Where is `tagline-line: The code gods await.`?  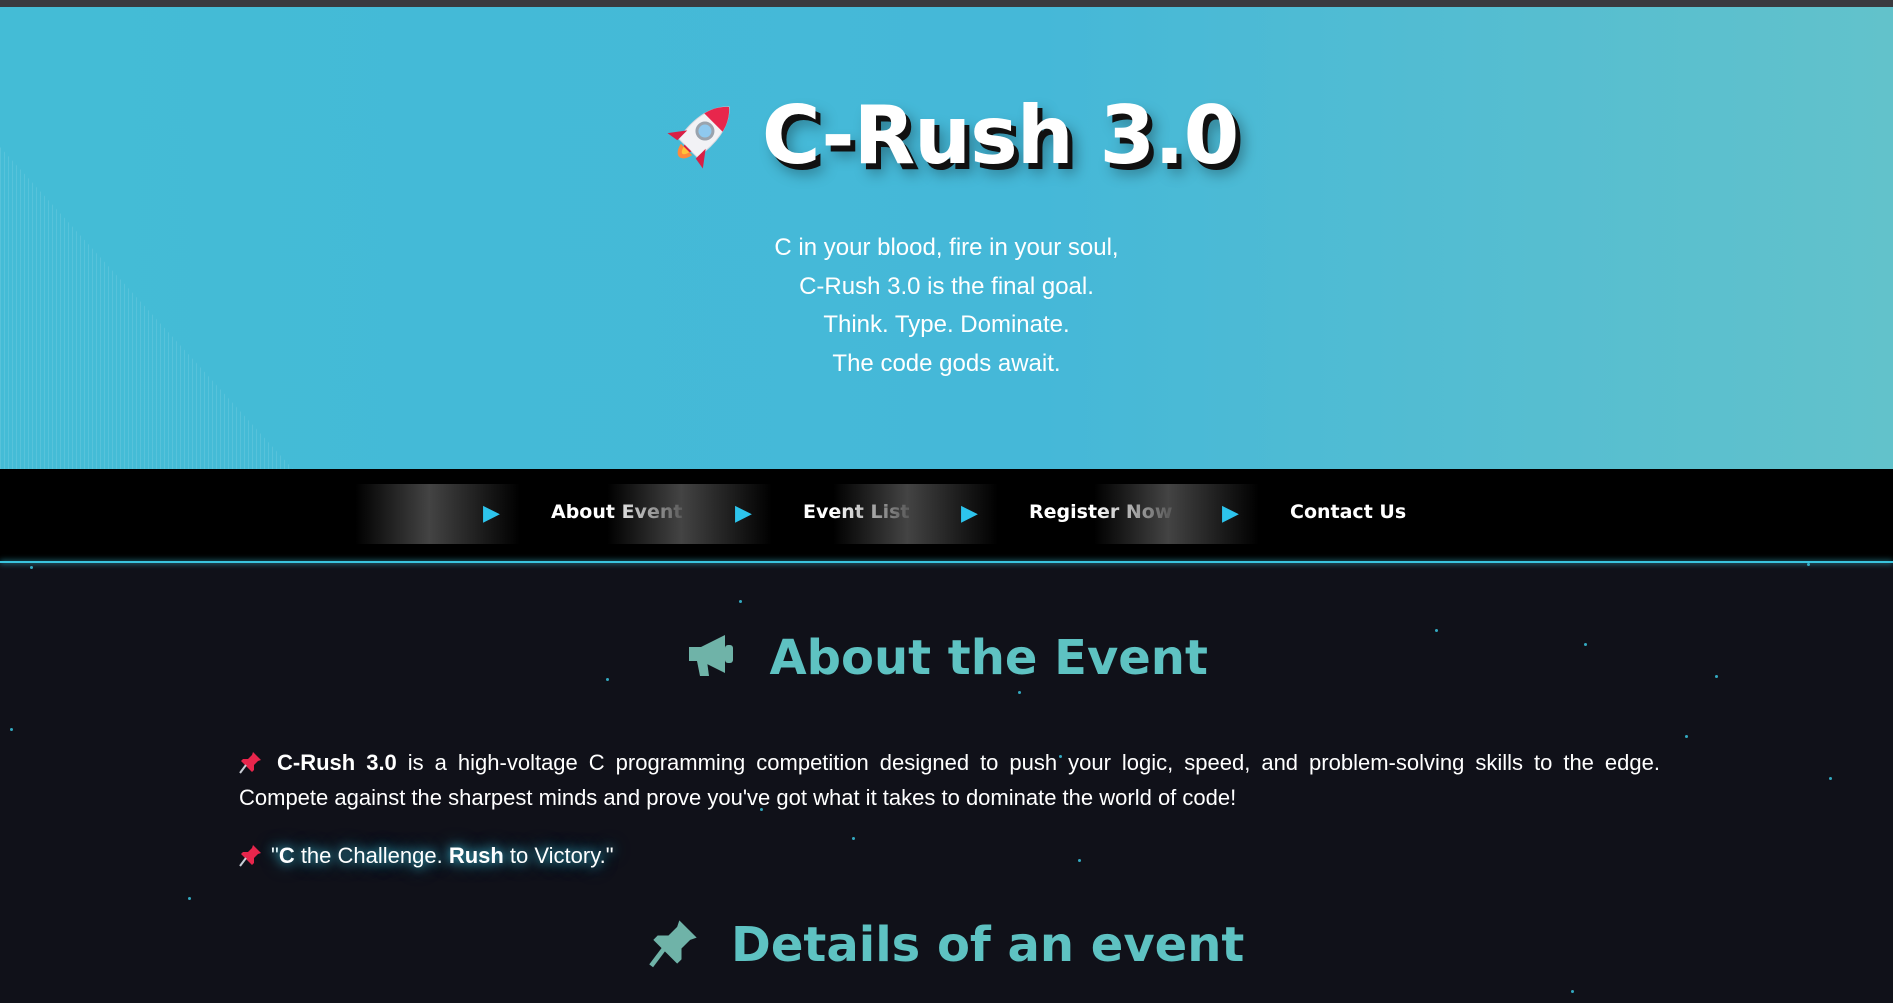
tagline-line: The code gods await. is located at coordinates (946, 363).